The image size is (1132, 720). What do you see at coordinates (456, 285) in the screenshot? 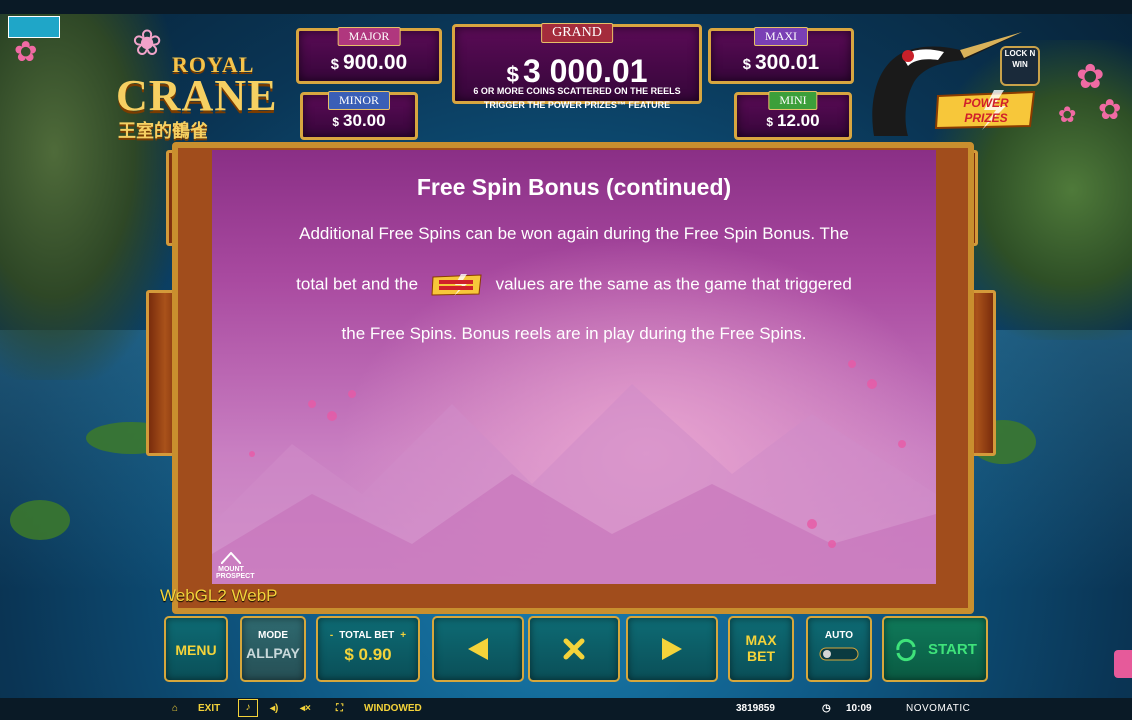
I see `power-prizes-inline-icon` at bounding box center [456, 285].